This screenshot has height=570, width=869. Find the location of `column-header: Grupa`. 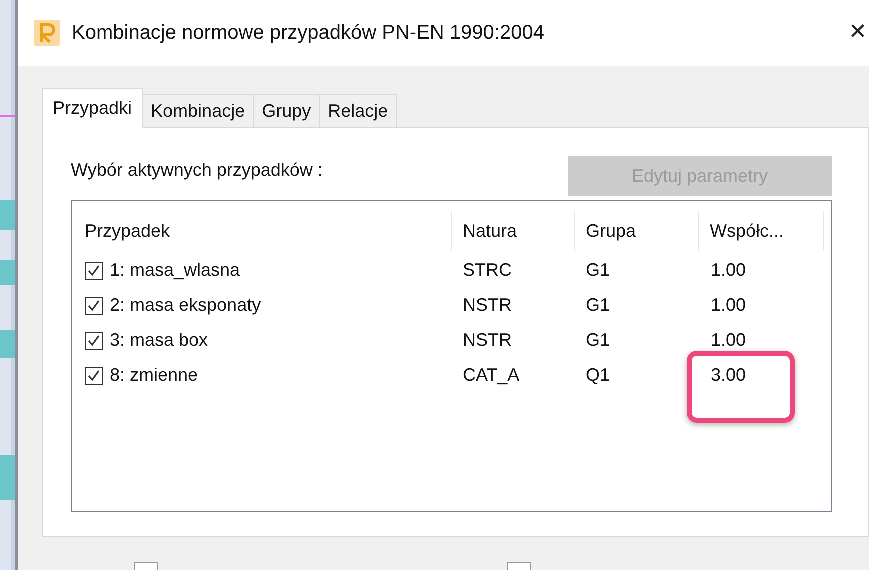

column-header: Grupa is located at coordinates (637, 231).